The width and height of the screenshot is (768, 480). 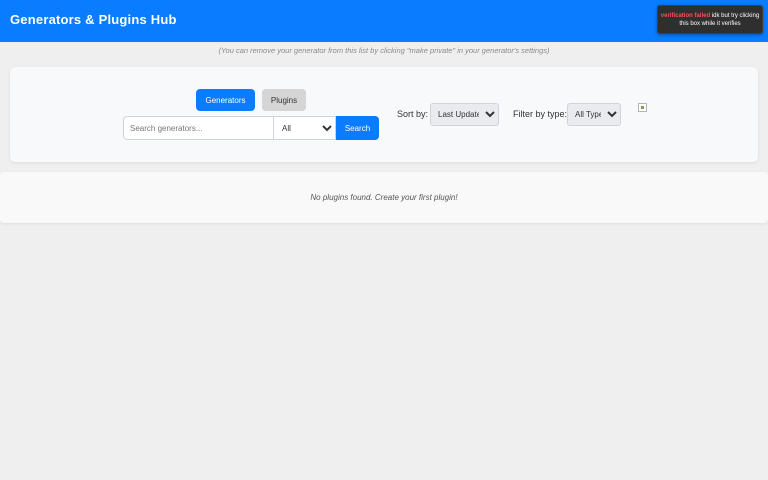 I want to click on app-title: Generators & Plugins Hub, so click(x=93, y=19).